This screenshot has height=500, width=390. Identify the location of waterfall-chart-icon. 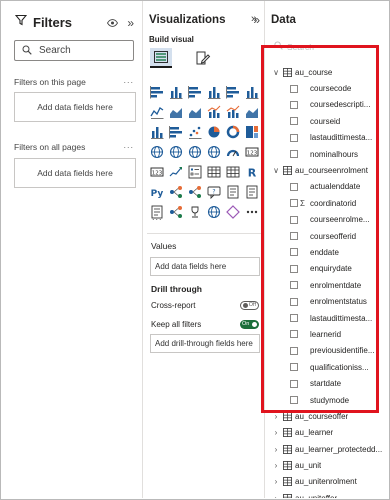
(156, 131).